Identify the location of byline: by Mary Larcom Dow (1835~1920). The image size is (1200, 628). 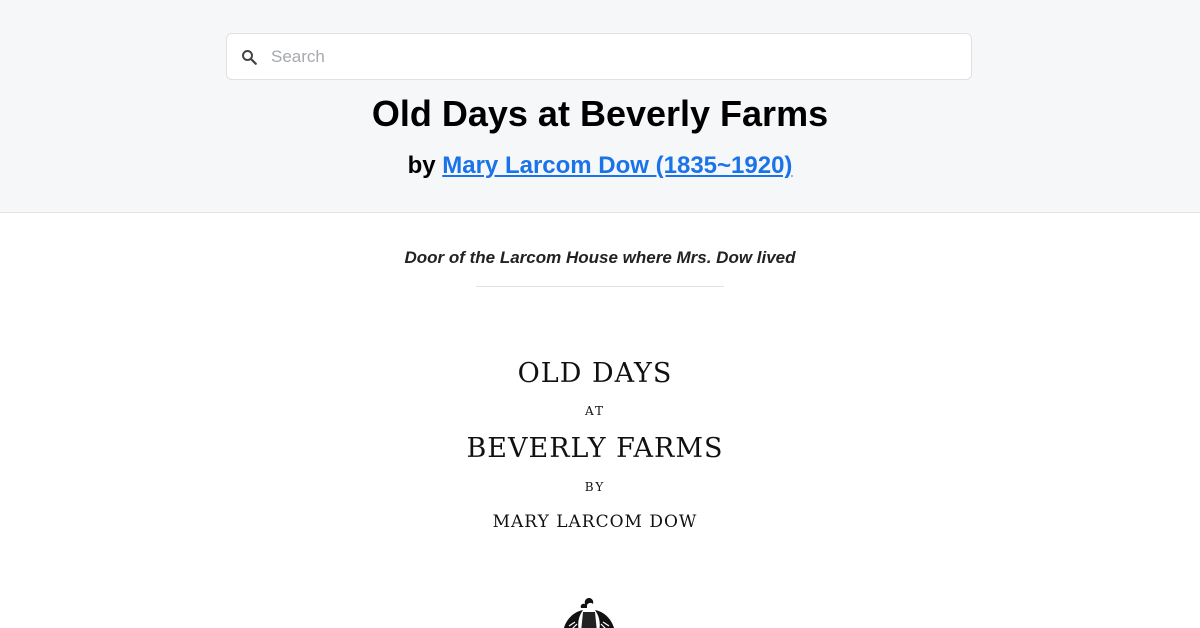
(600, 166).